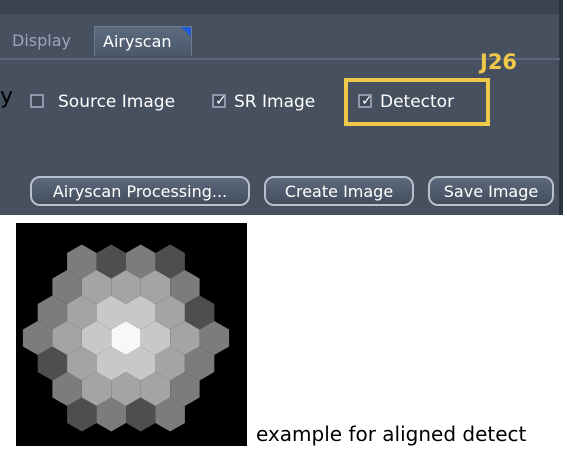  I want to click on sr-image-label: SR Image, so click(275, 102).